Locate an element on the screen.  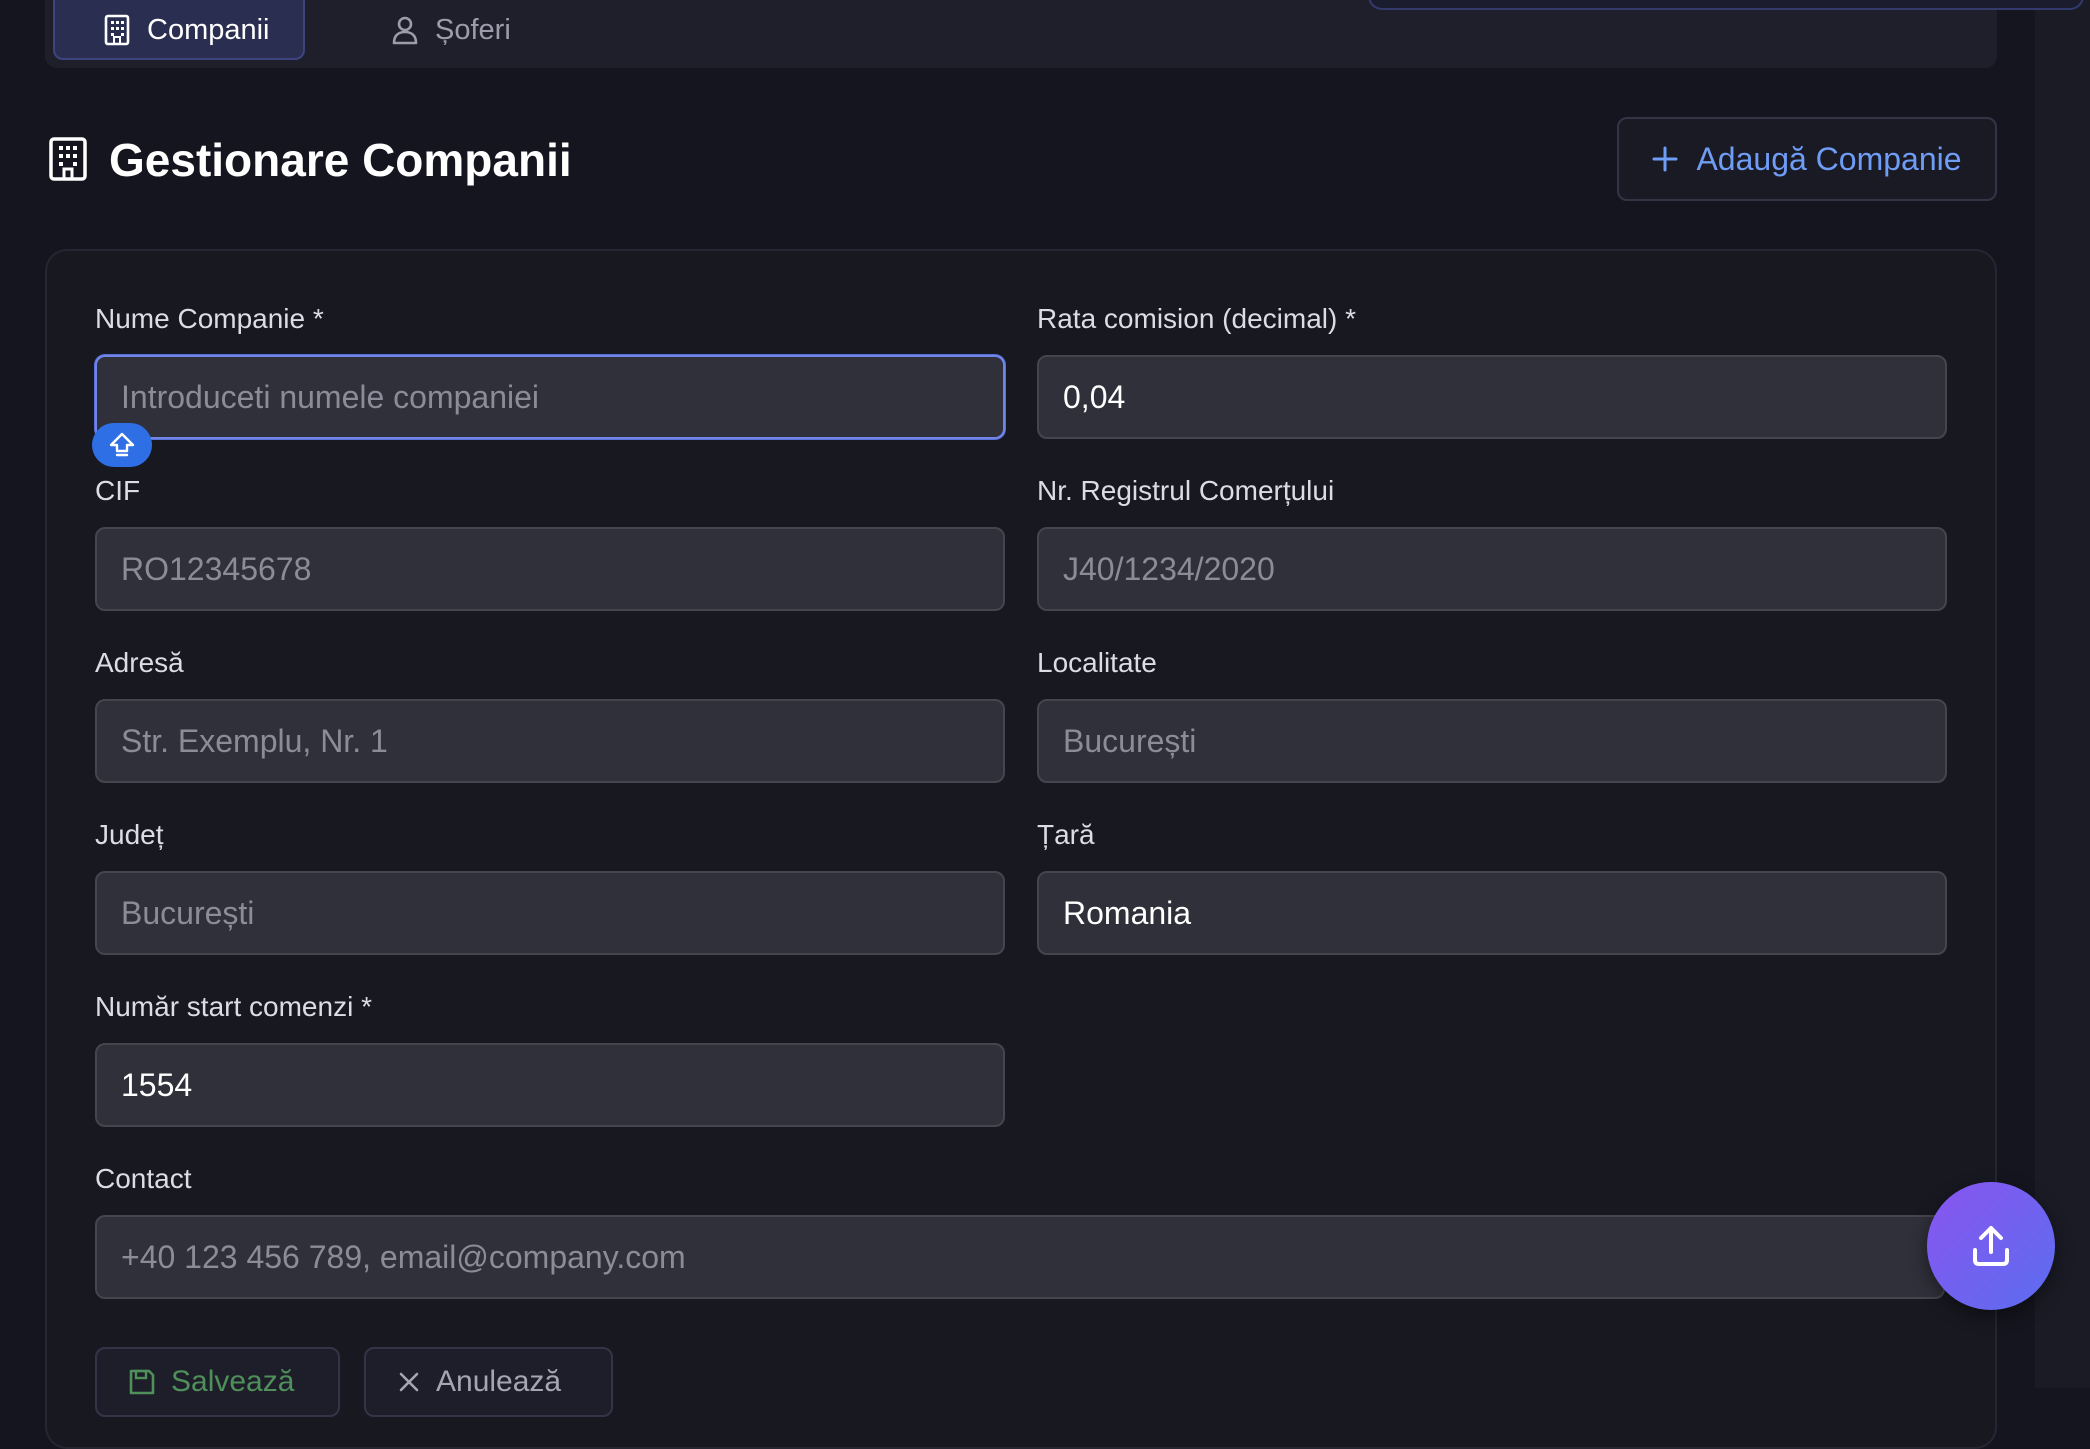
plus-icon is located at coordinates (1665, 159).